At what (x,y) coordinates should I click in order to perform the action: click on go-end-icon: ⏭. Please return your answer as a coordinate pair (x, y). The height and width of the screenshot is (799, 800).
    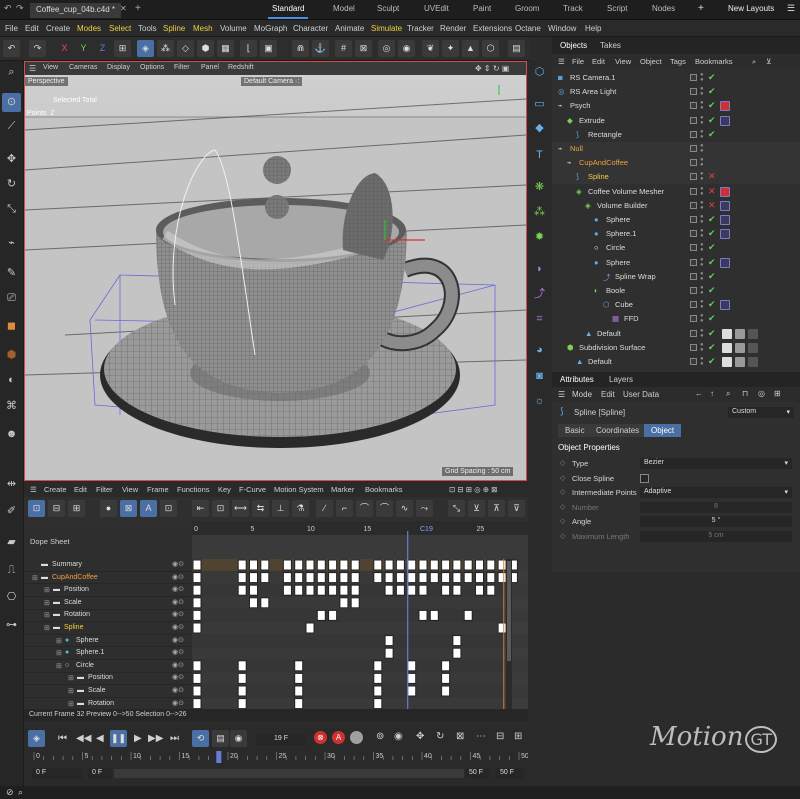
    Looking at the image, I should click on (174, 738).